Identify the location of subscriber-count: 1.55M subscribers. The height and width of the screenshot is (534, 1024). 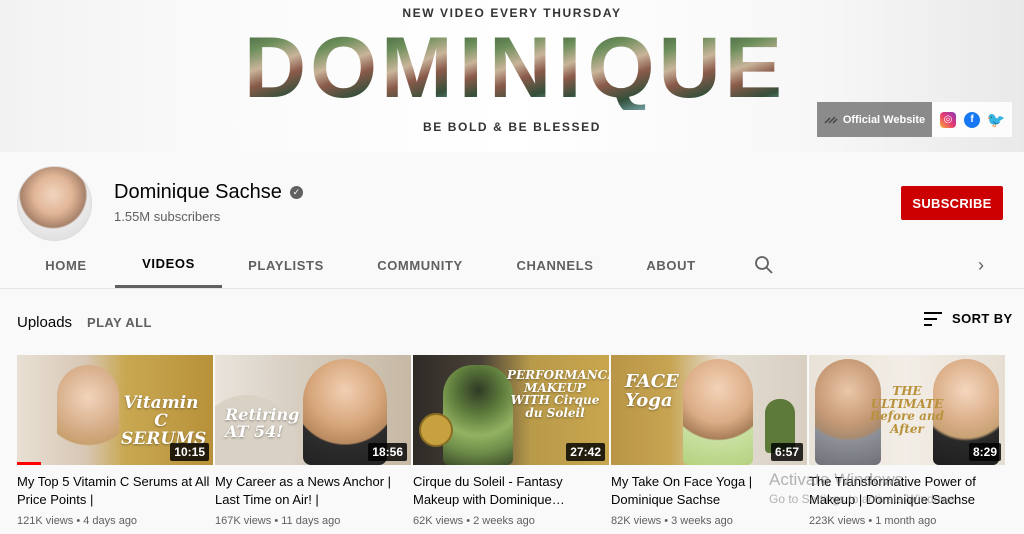
(167, 216).